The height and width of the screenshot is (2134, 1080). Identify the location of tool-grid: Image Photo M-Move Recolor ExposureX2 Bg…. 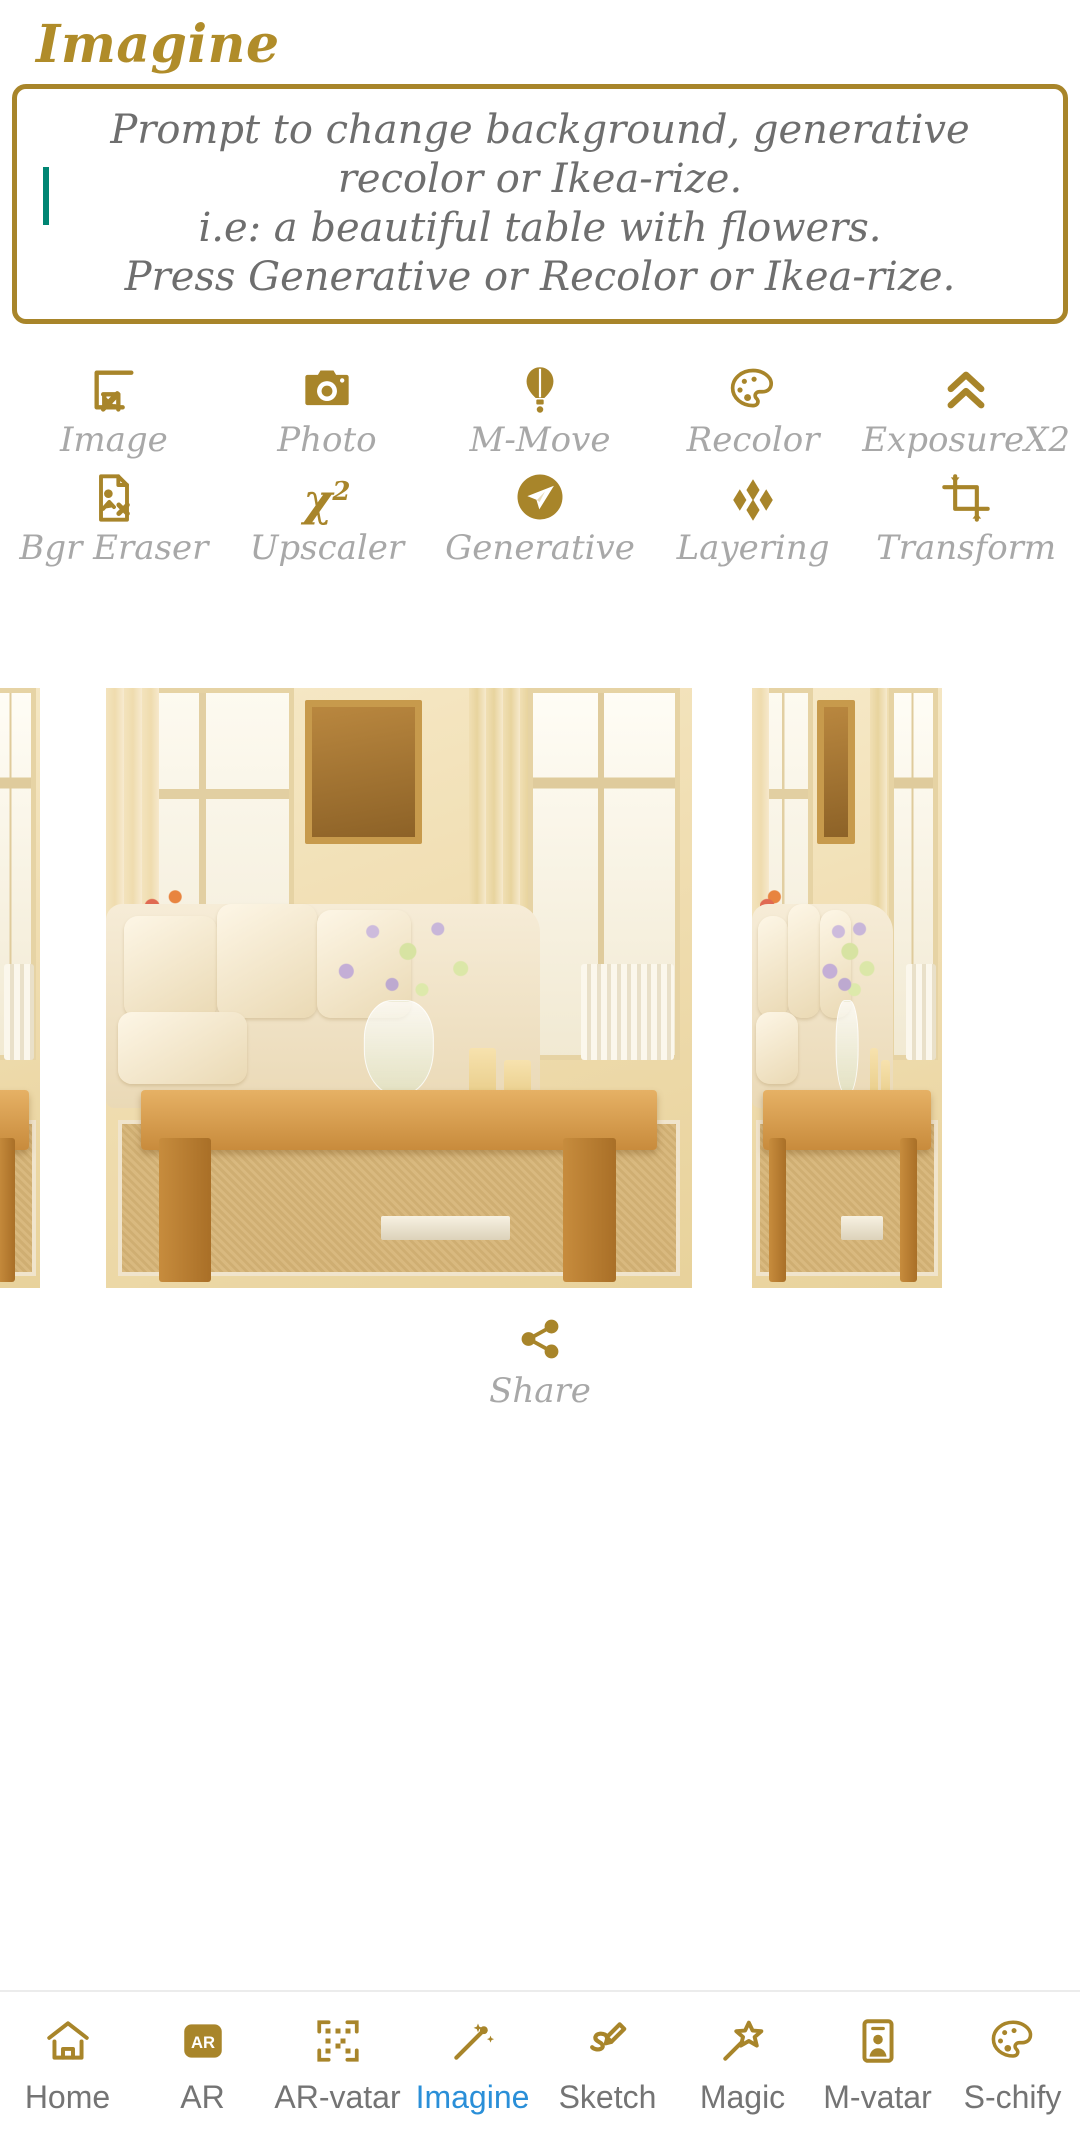
(540, 468).